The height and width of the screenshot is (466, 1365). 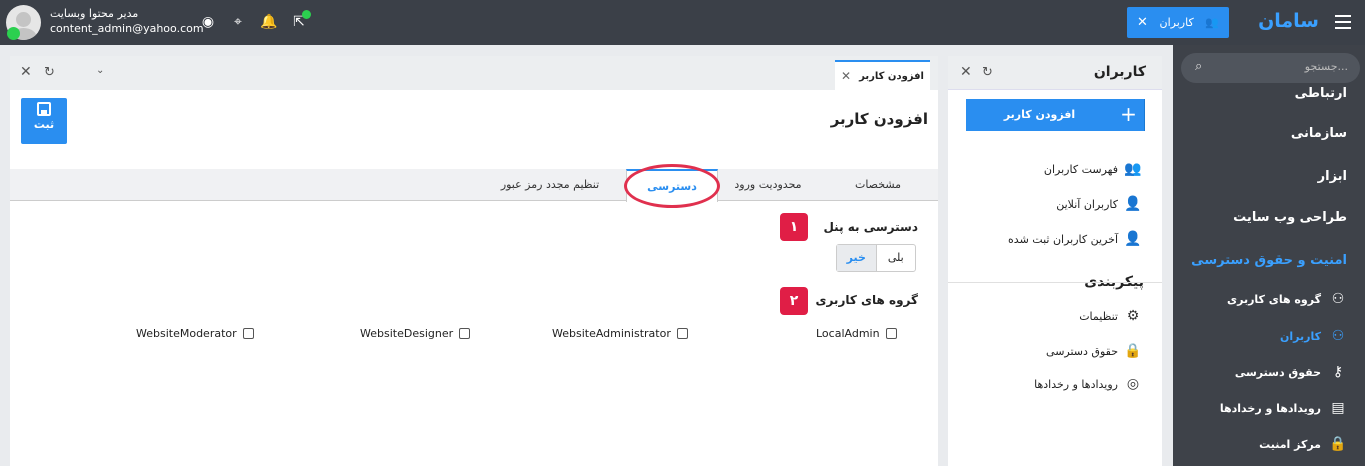 I want to click on key-icon: ⚷, so click(x=1338, y=372).